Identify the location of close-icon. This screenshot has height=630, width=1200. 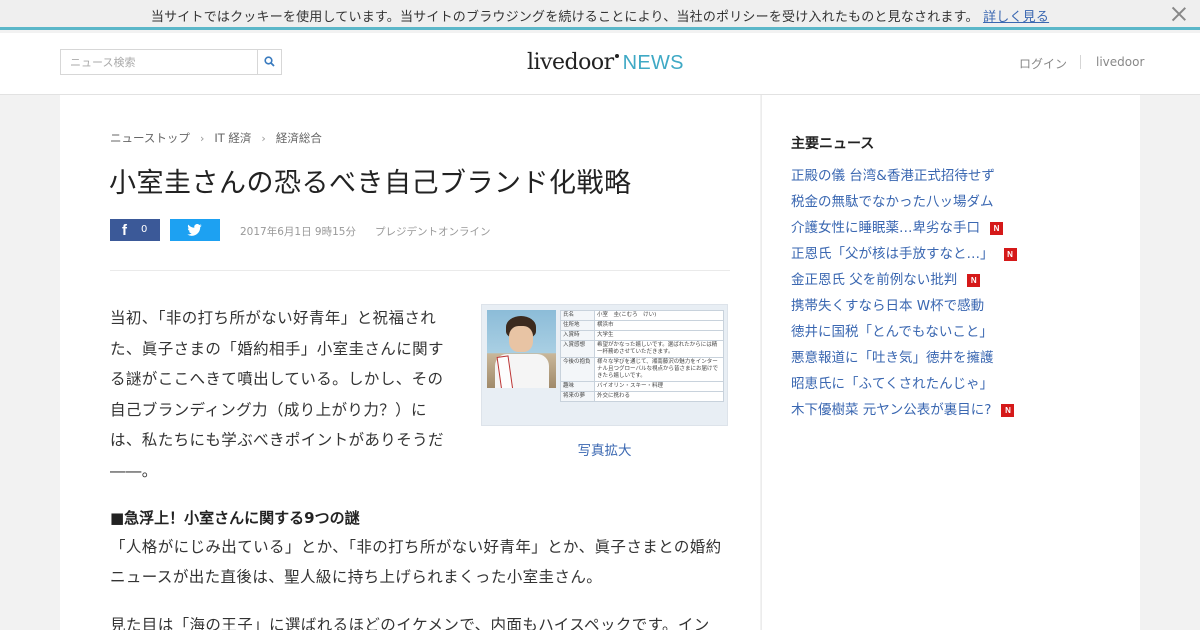
(1179, 14).